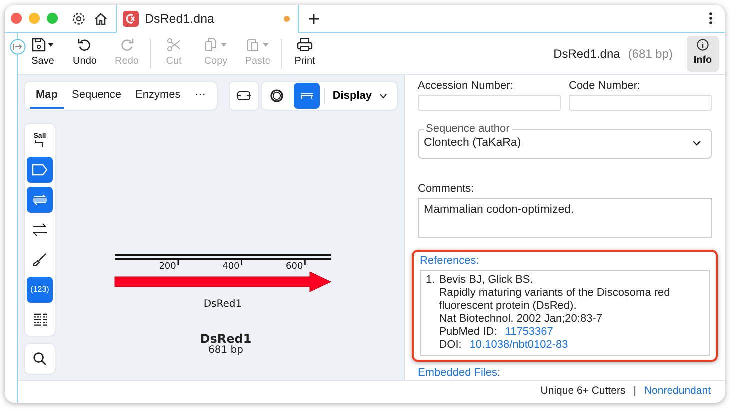 The height and width of the screenshot is (414, 736). What do you see at coordinates (85, 54) in the screenshot?
I see `undo-button: Undo` at bounding box center [85, 54].